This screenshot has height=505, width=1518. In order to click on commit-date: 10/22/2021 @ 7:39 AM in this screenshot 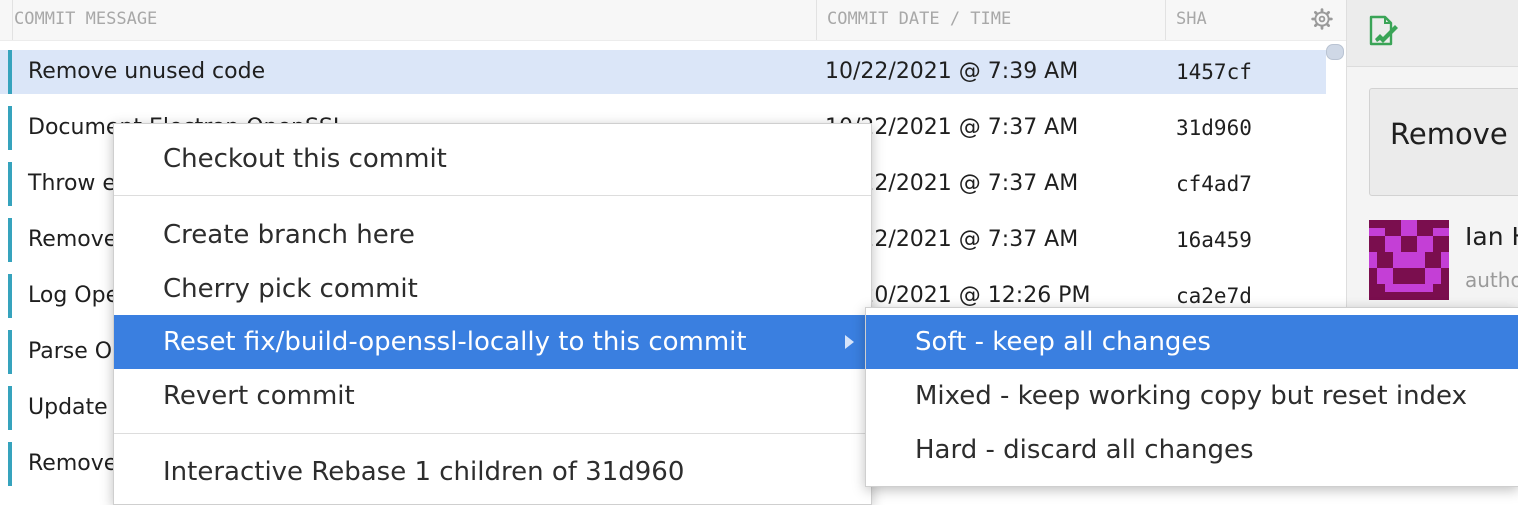, I will do `click(952, 71)`.